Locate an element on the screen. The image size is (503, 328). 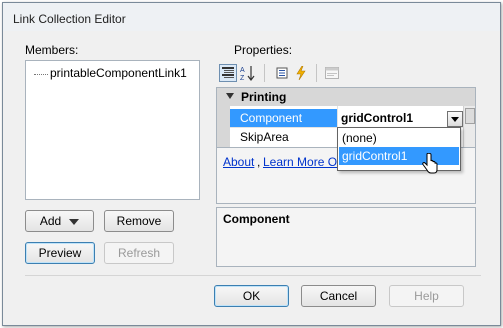
refresh-button-label: Refresh is located at coordinates (139, 253).